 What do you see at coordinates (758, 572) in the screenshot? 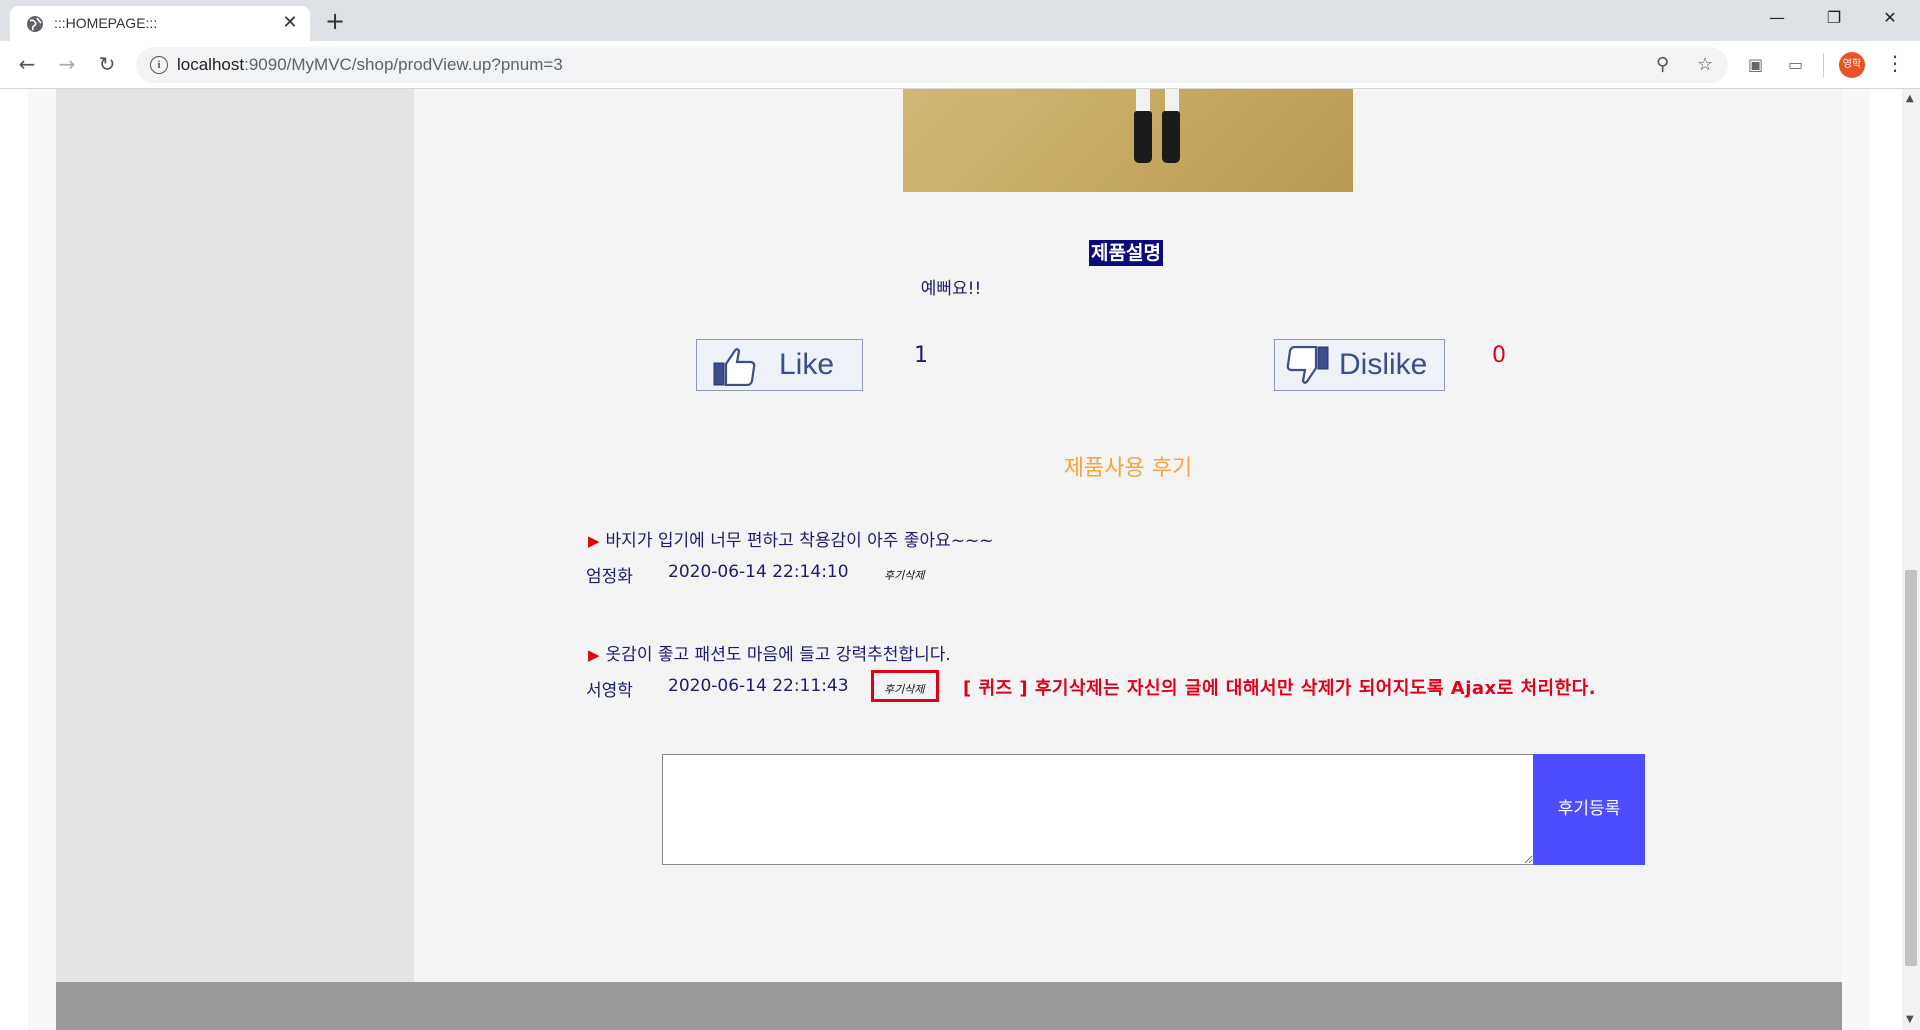
I see `review-date: 2020-06-14 22:14:10` at bounding box center [758, 572].